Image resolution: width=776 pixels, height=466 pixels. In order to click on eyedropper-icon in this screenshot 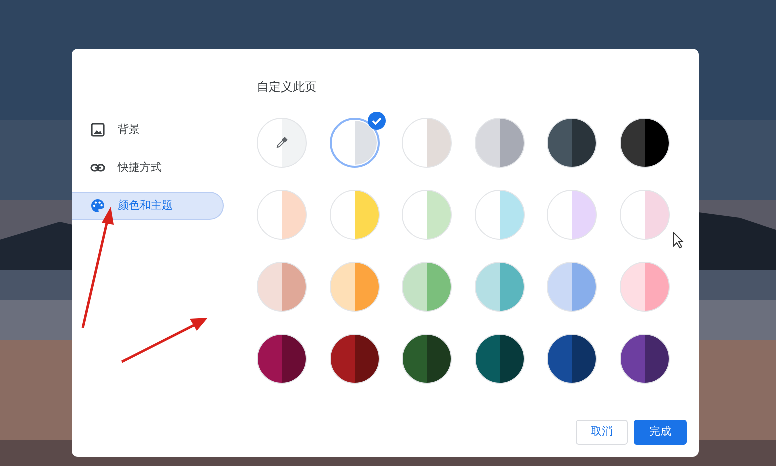, I will do `click(282, 143)`.